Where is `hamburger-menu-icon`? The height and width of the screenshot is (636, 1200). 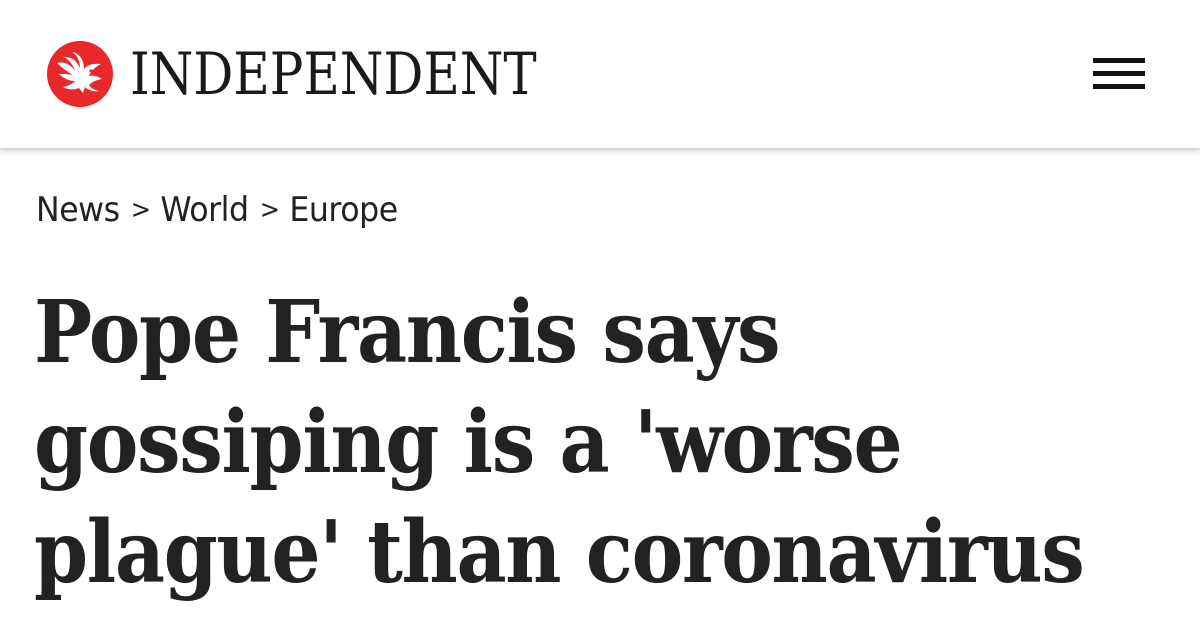
hamburger-menu-icon is located at coordinates (1119, 74).